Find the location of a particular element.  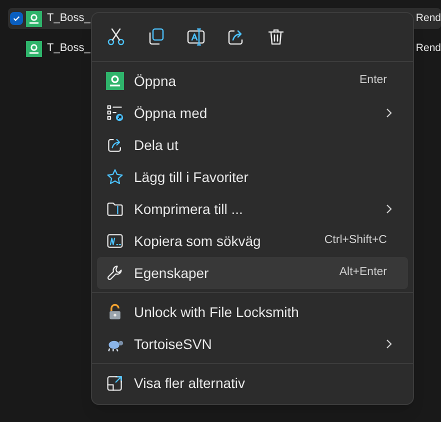

file-row: T_Boss_ Rend is located at coordinates (224, 48).